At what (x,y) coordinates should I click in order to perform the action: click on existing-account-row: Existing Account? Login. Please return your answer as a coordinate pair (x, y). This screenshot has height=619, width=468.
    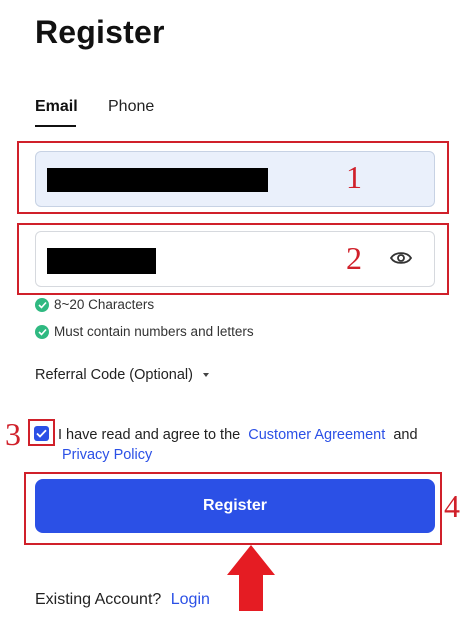
    Looking at the image, I should click on (122, 600).